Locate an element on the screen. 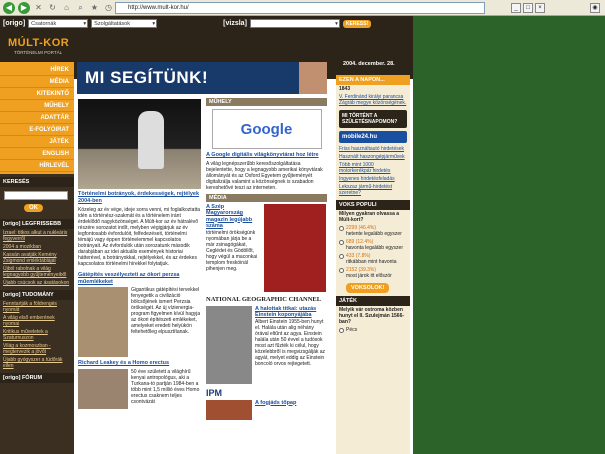 This screenshot has width=605, height=454. back-icon: ◀ is located at coordinates (9, 7).